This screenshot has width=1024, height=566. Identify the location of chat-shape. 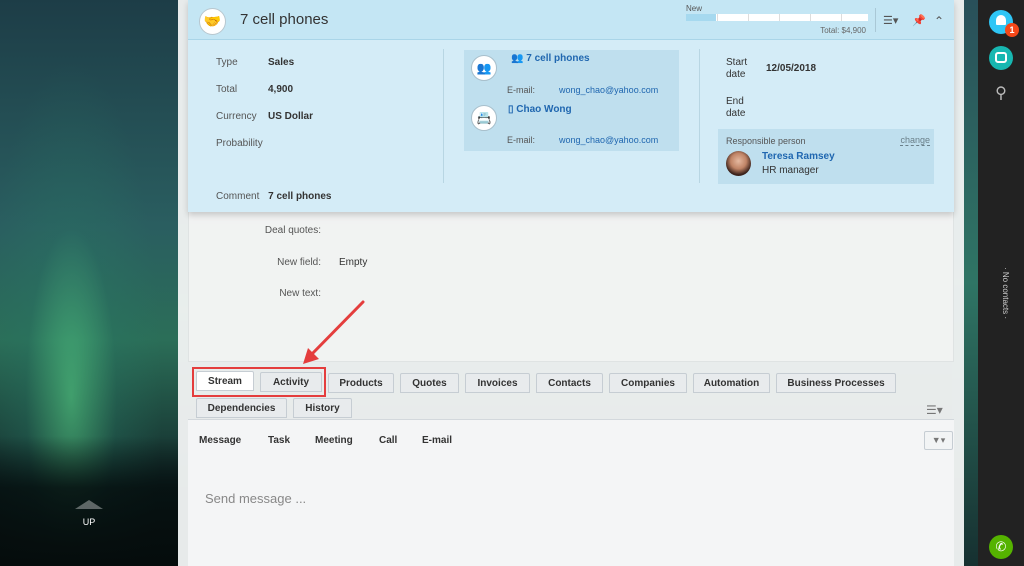
(1001, 57).